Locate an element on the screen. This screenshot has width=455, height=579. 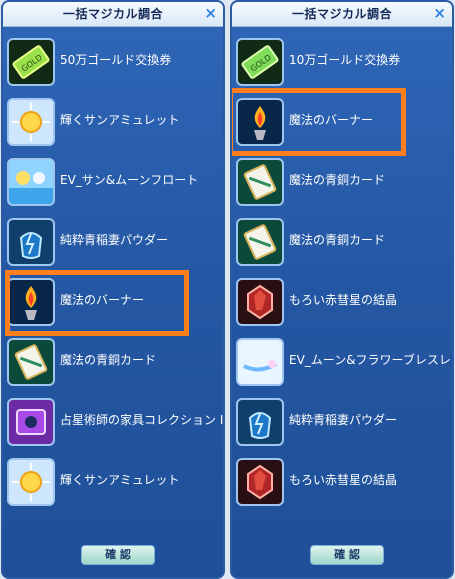
list-item: EV_サン&ムーンフロート is located at coordinates (113, 182).